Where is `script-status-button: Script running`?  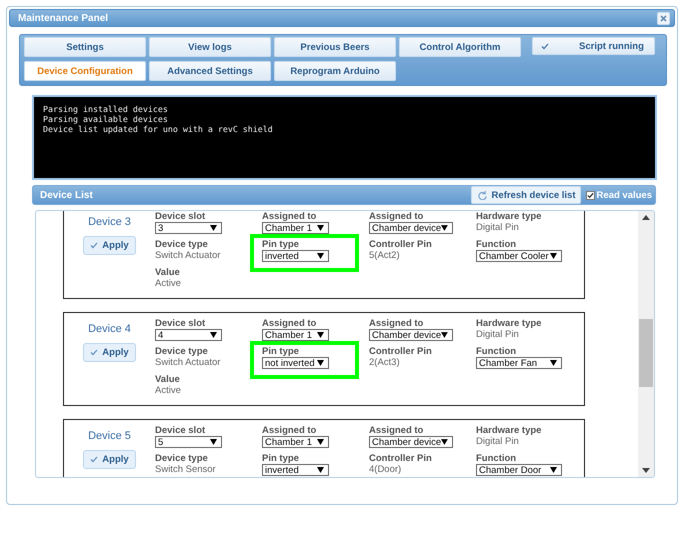 script-status-button: Script running is located at coordinates (593, 46).